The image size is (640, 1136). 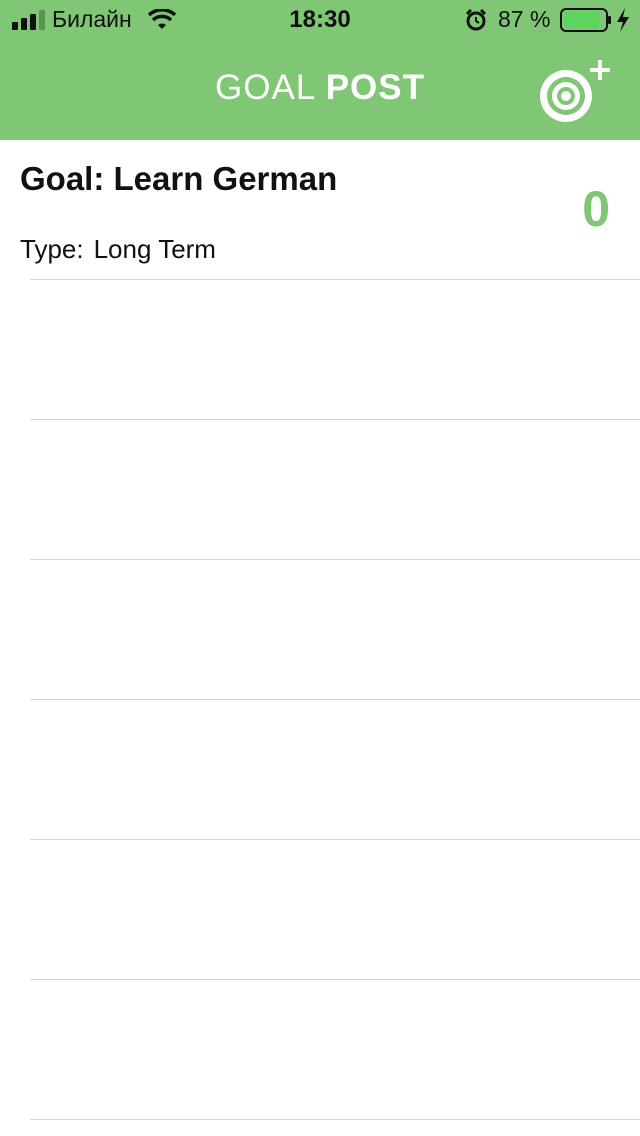 I want to click on goal-type-value: Long Term, so click(x=154, y=249).